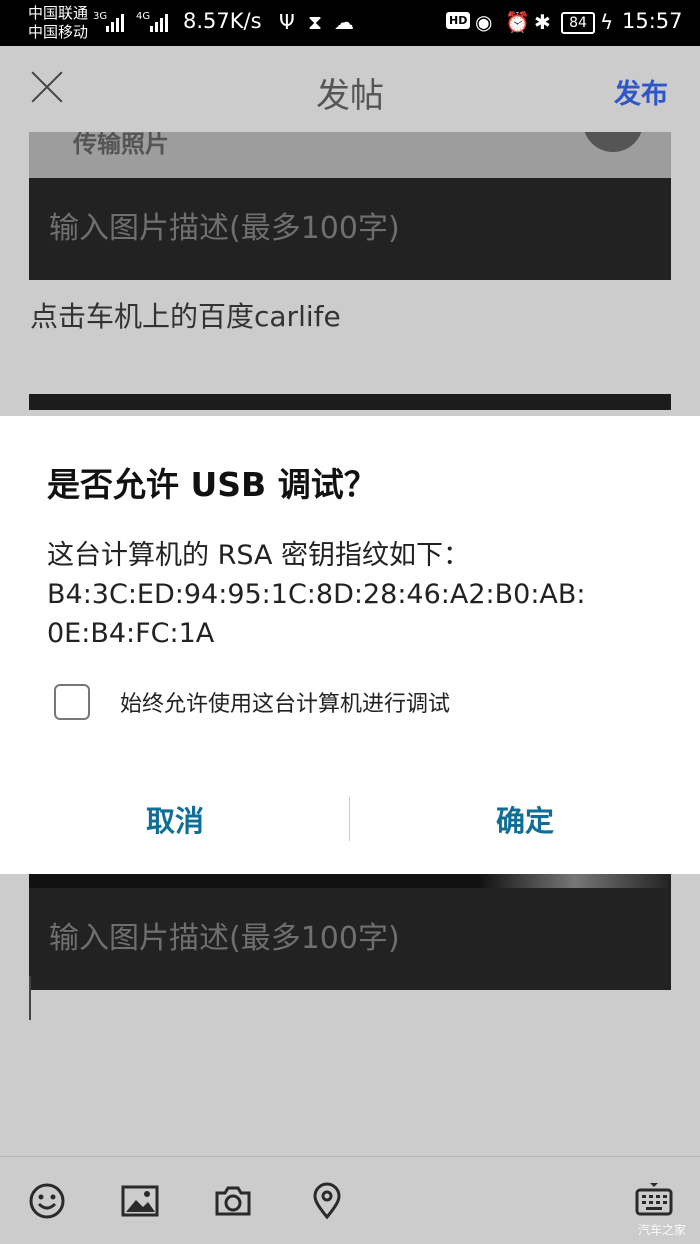  I want to click on image-icon, so click(140, 1201).